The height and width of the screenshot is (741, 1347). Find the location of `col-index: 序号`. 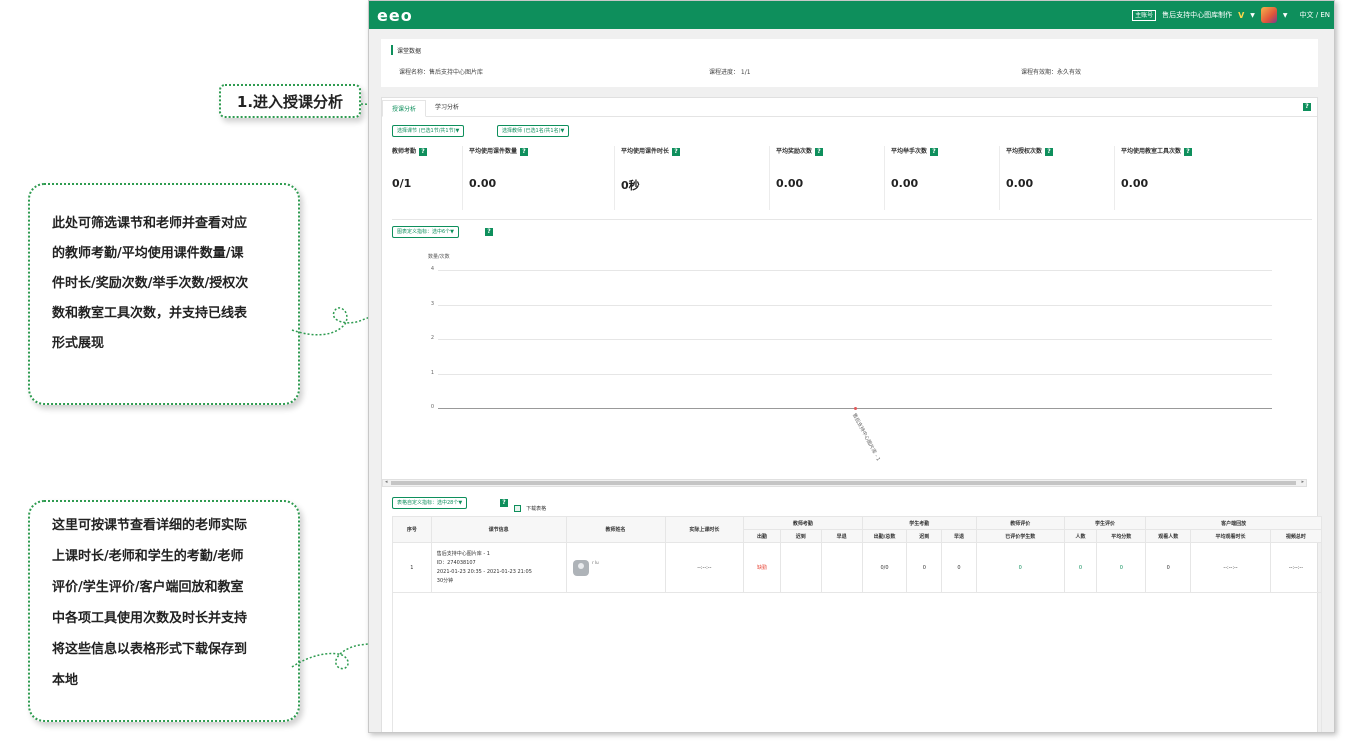

col-index: 序号 is located at coordinates (412, 529).